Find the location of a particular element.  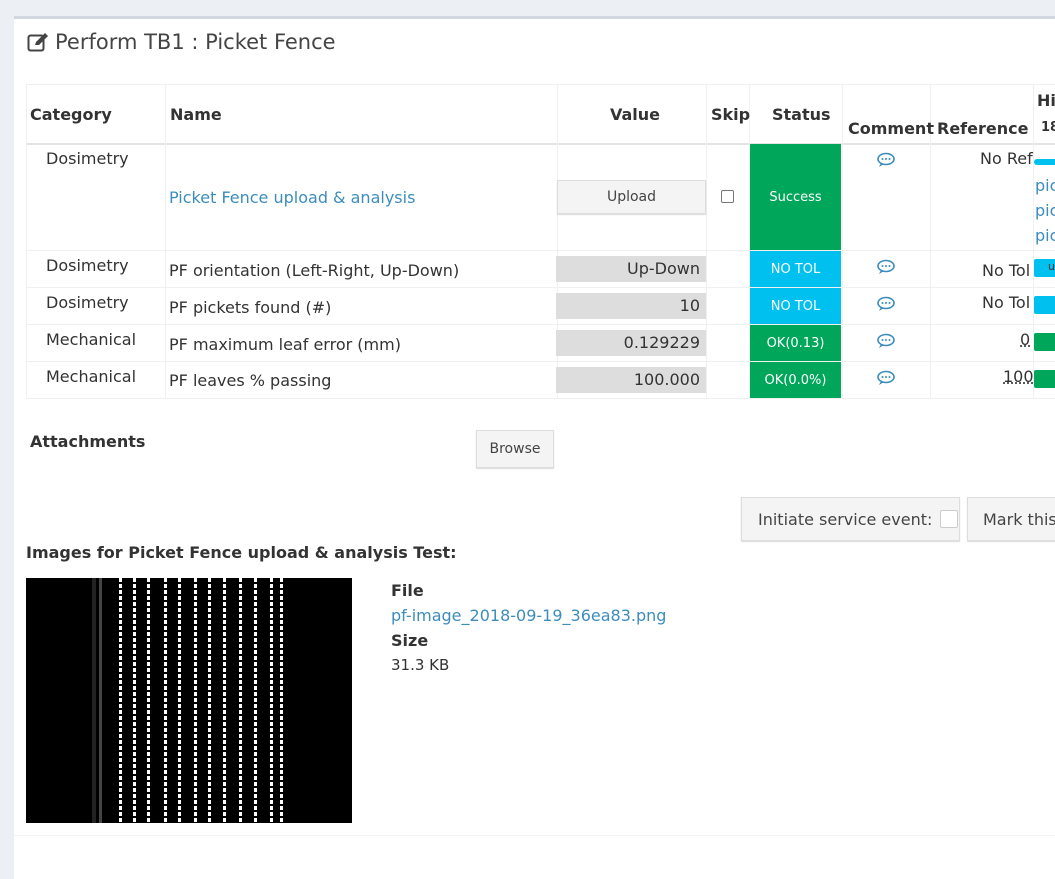

mark-button-label: Mark this is located at coordinates (1019, 519).